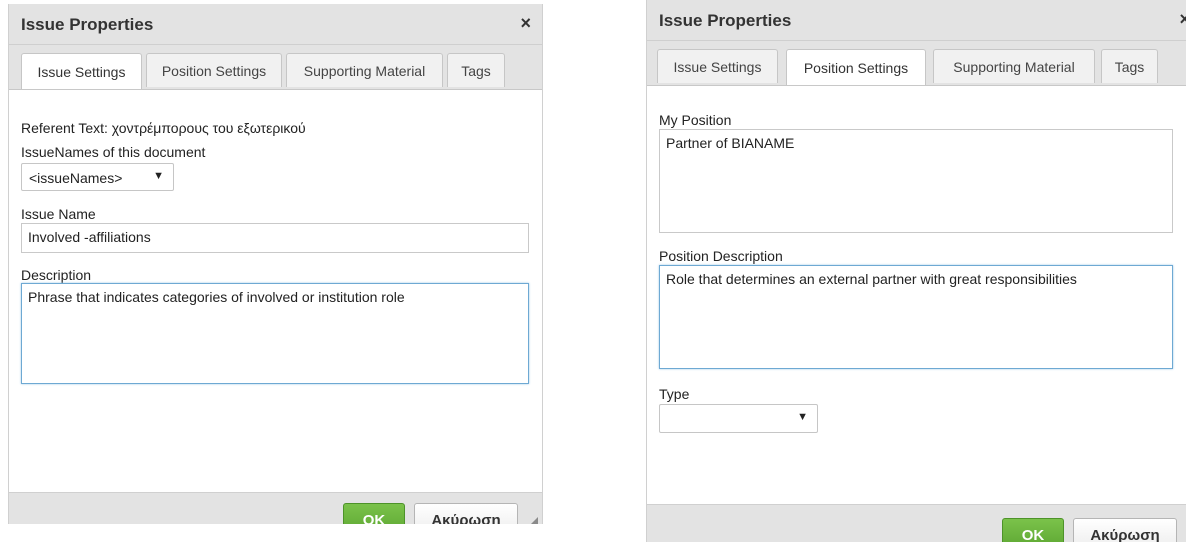 The height and width of the screenshot is (542, 1186). Describe the element at coordinates (674, 394) in the screenshot. I see `type-label: Type` at that location.